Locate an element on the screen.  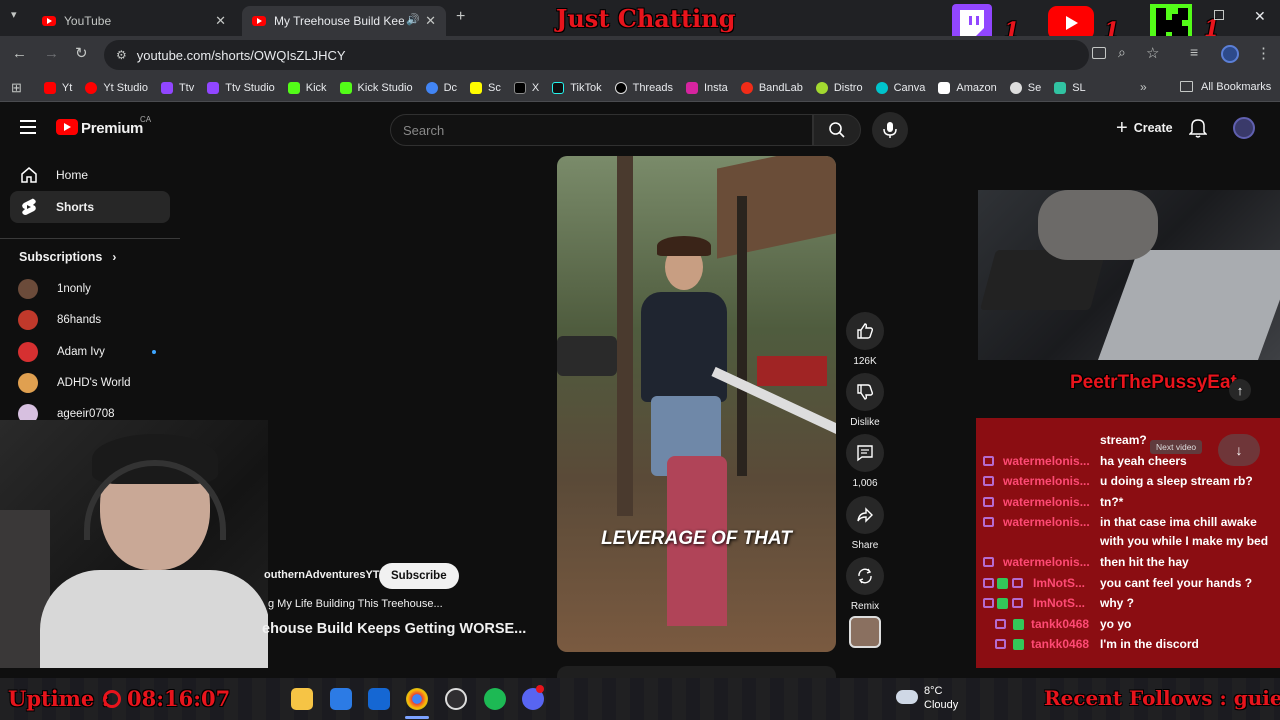
obs-icon is located at coordinates (456, 699).